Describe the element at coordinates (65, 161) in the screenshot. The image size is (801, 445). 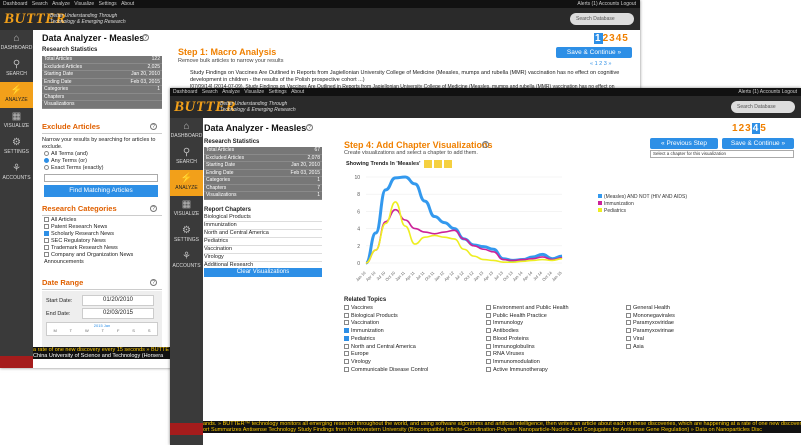
I see `exclude-option: Any Terms (or)` at that location.